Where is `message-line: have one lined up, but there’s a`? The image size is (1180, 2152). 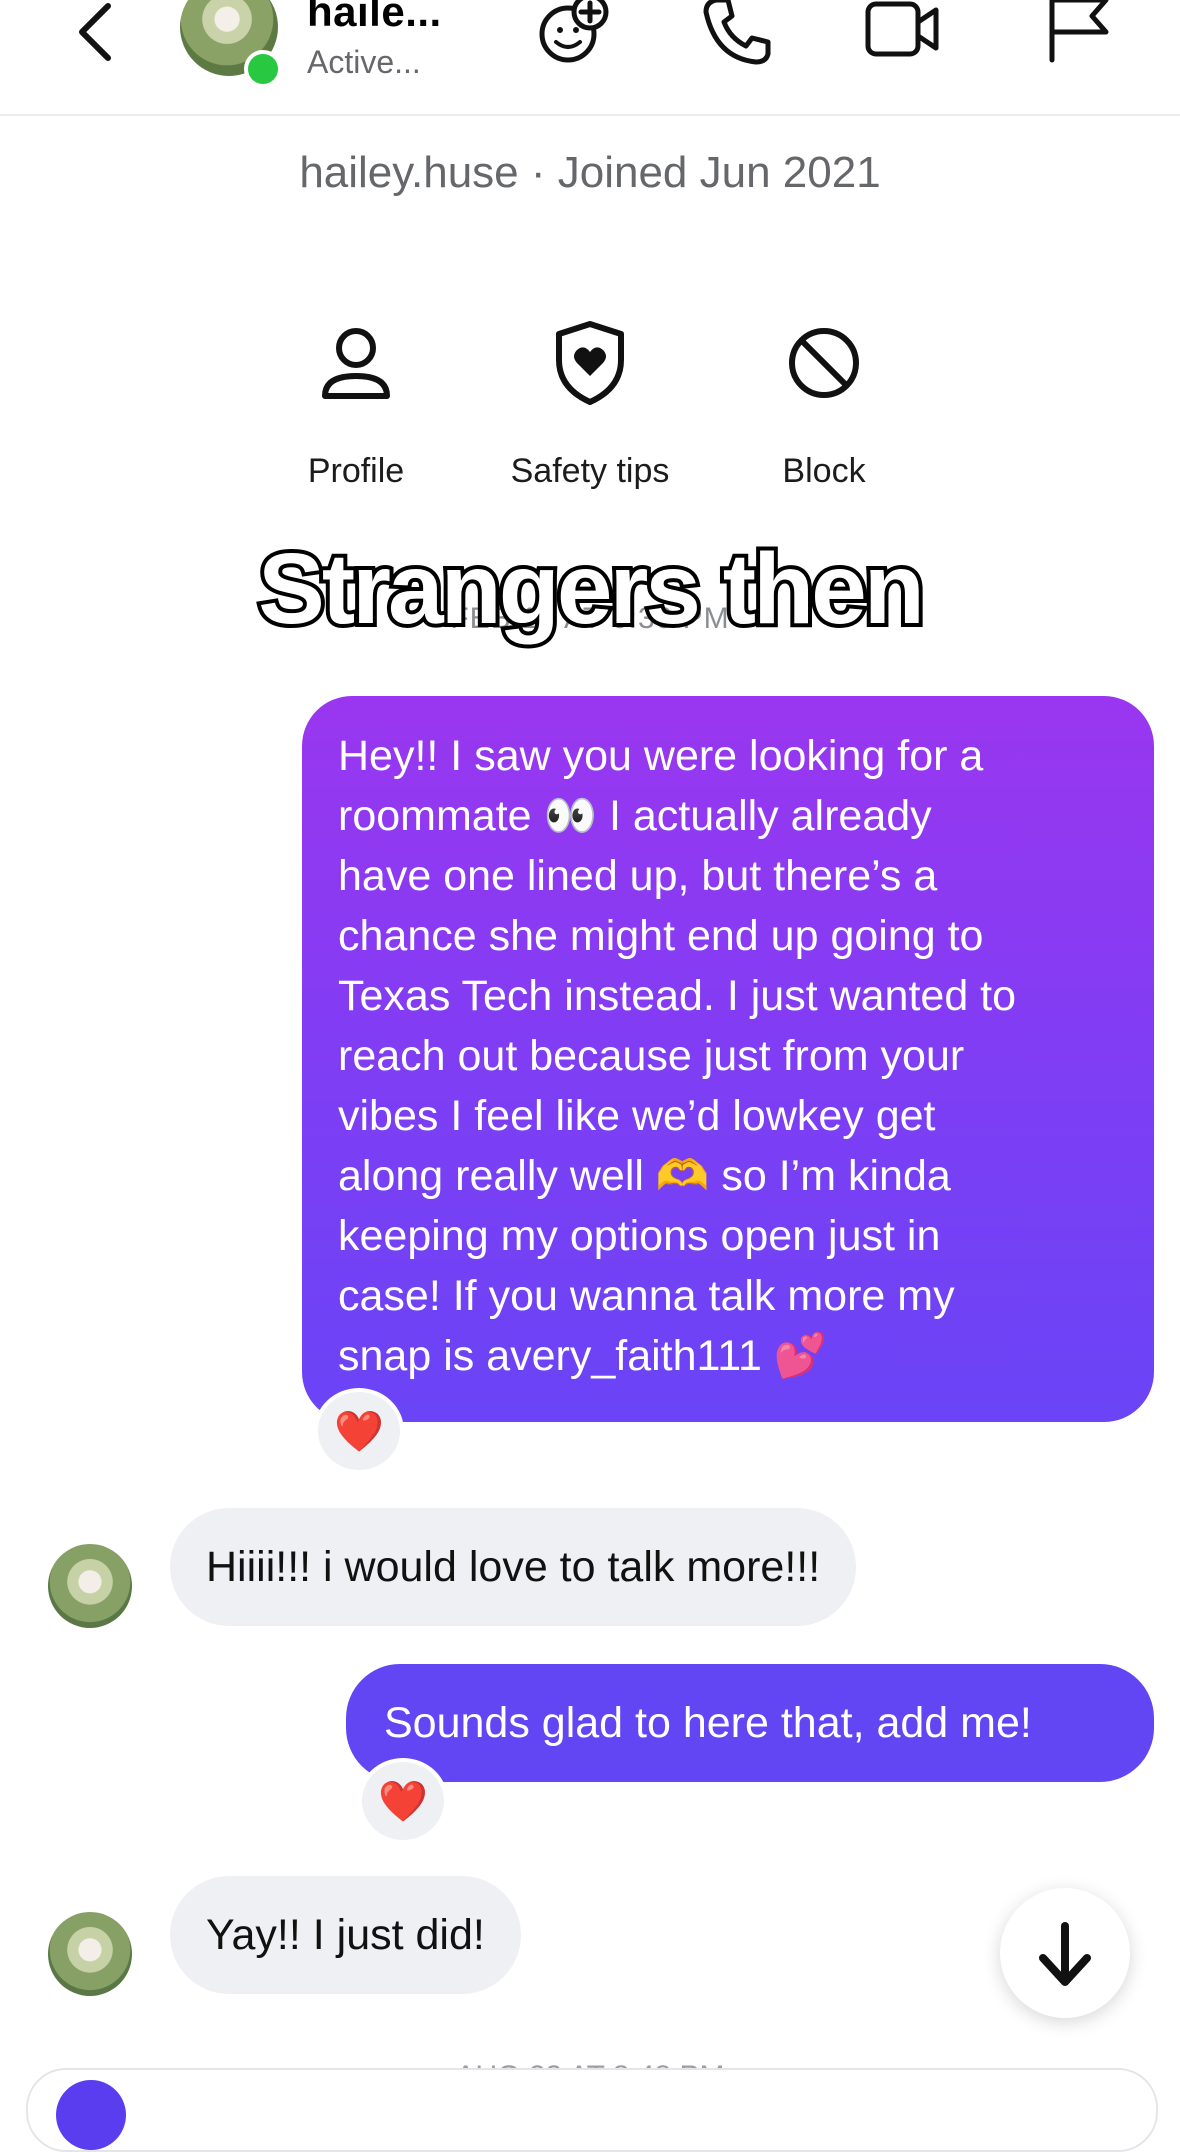
message-line: have one lined up, but there’s a is located at coordinates (638, 876).